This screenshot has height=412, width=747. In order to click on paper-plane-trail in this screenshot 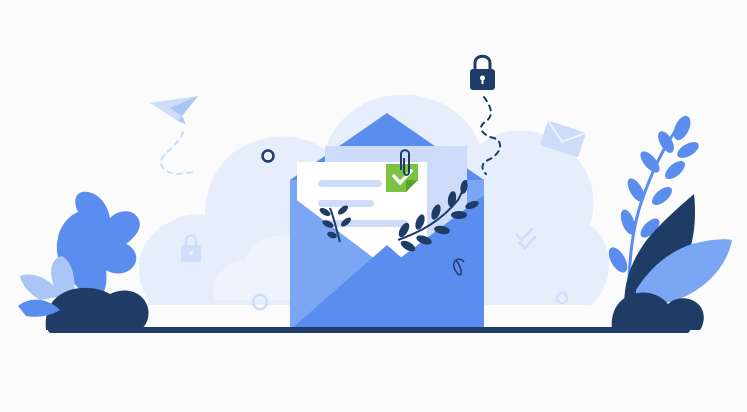, I will do `click(178, 153)`.